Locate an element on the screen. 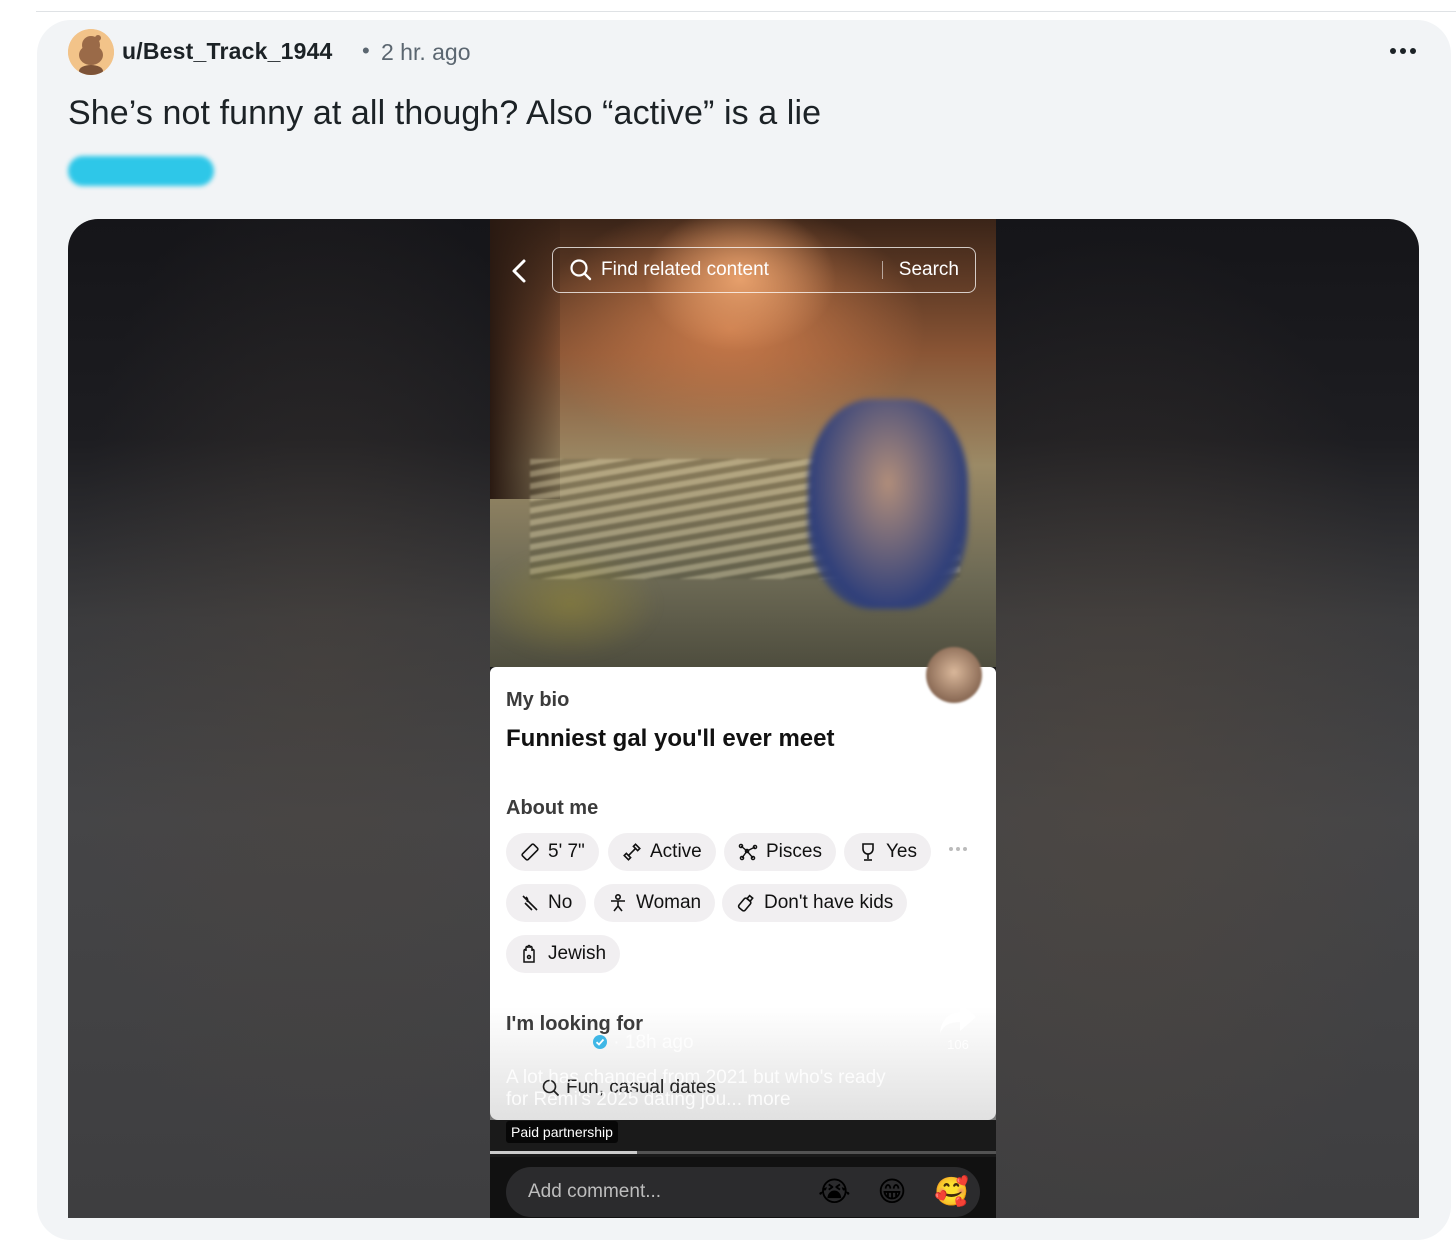 The width and height of the screenshot is (1456, 1240). bio-label: My bio is located at coordinates (538, 700).